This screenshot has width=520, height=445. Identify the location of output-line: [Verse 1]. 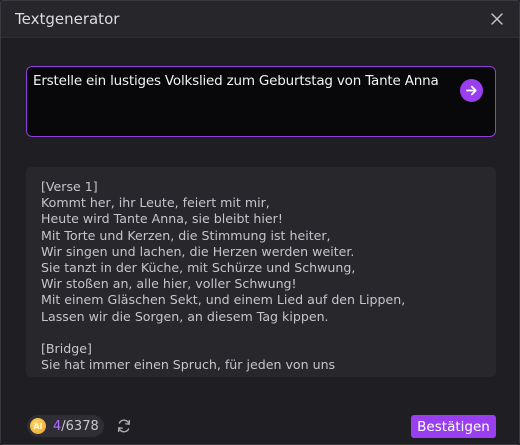
(69, 186).